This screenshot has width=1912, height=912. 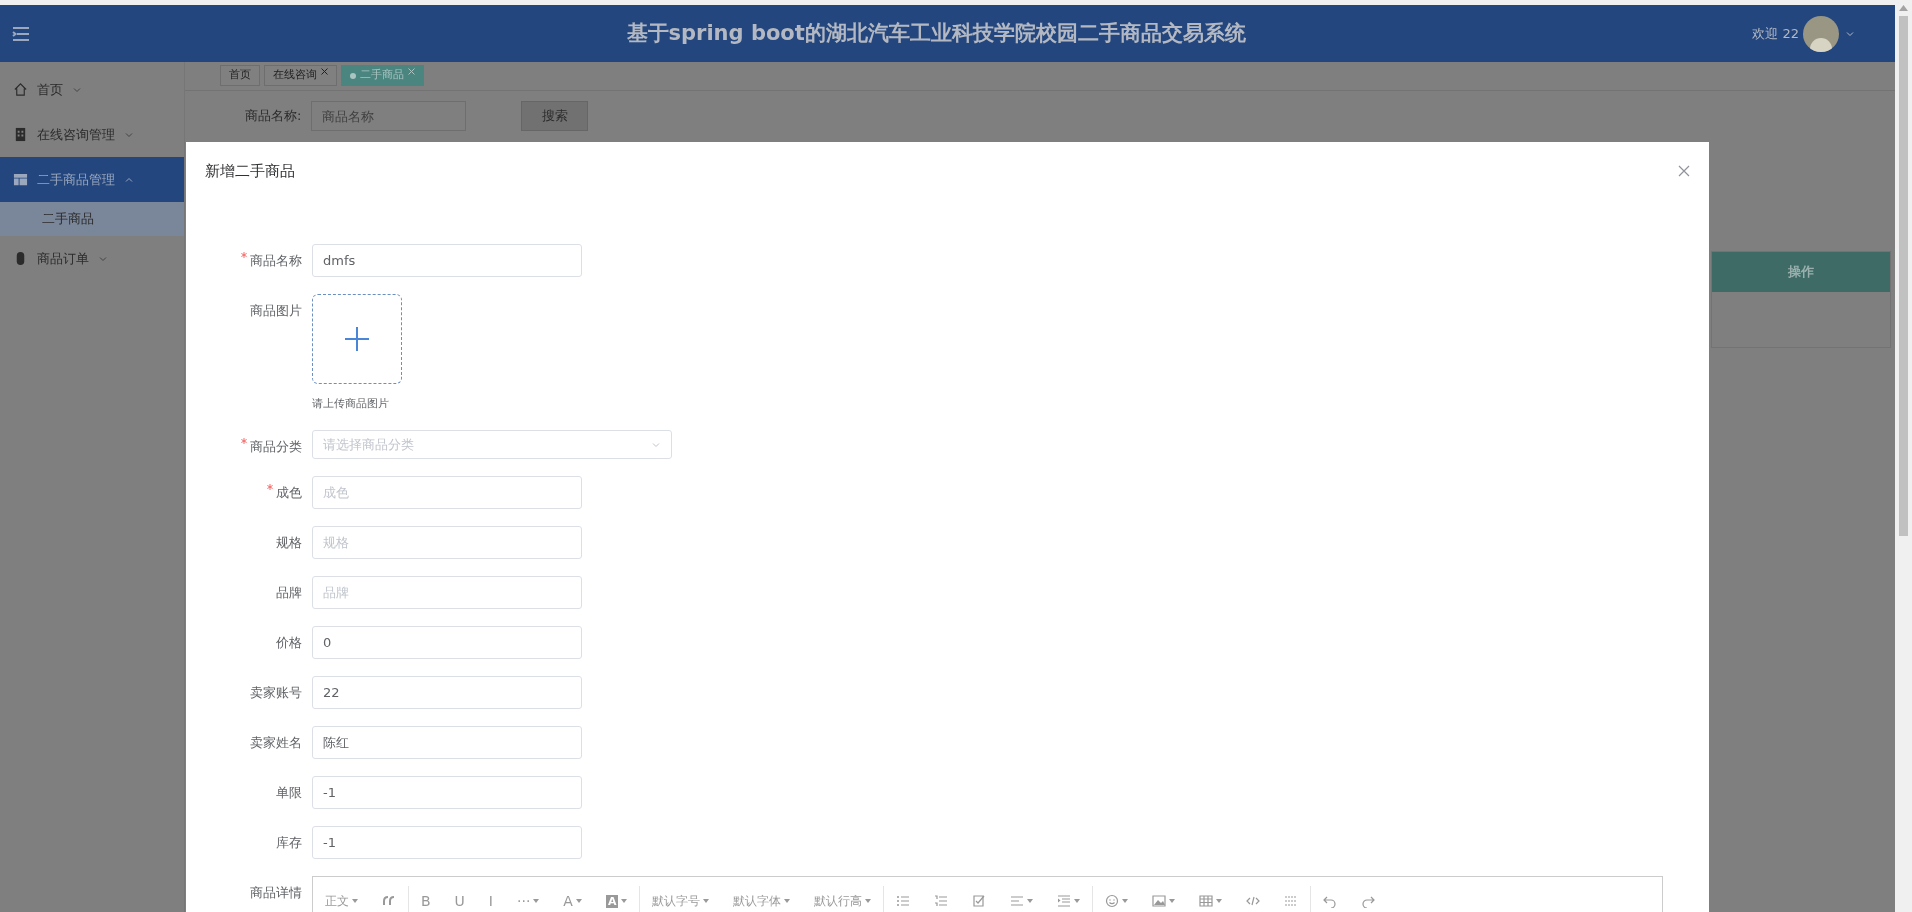 What do you see at coordinates (389, 901) in the screenshot?
I see `quote-icon` at bounding box center [389, 901].